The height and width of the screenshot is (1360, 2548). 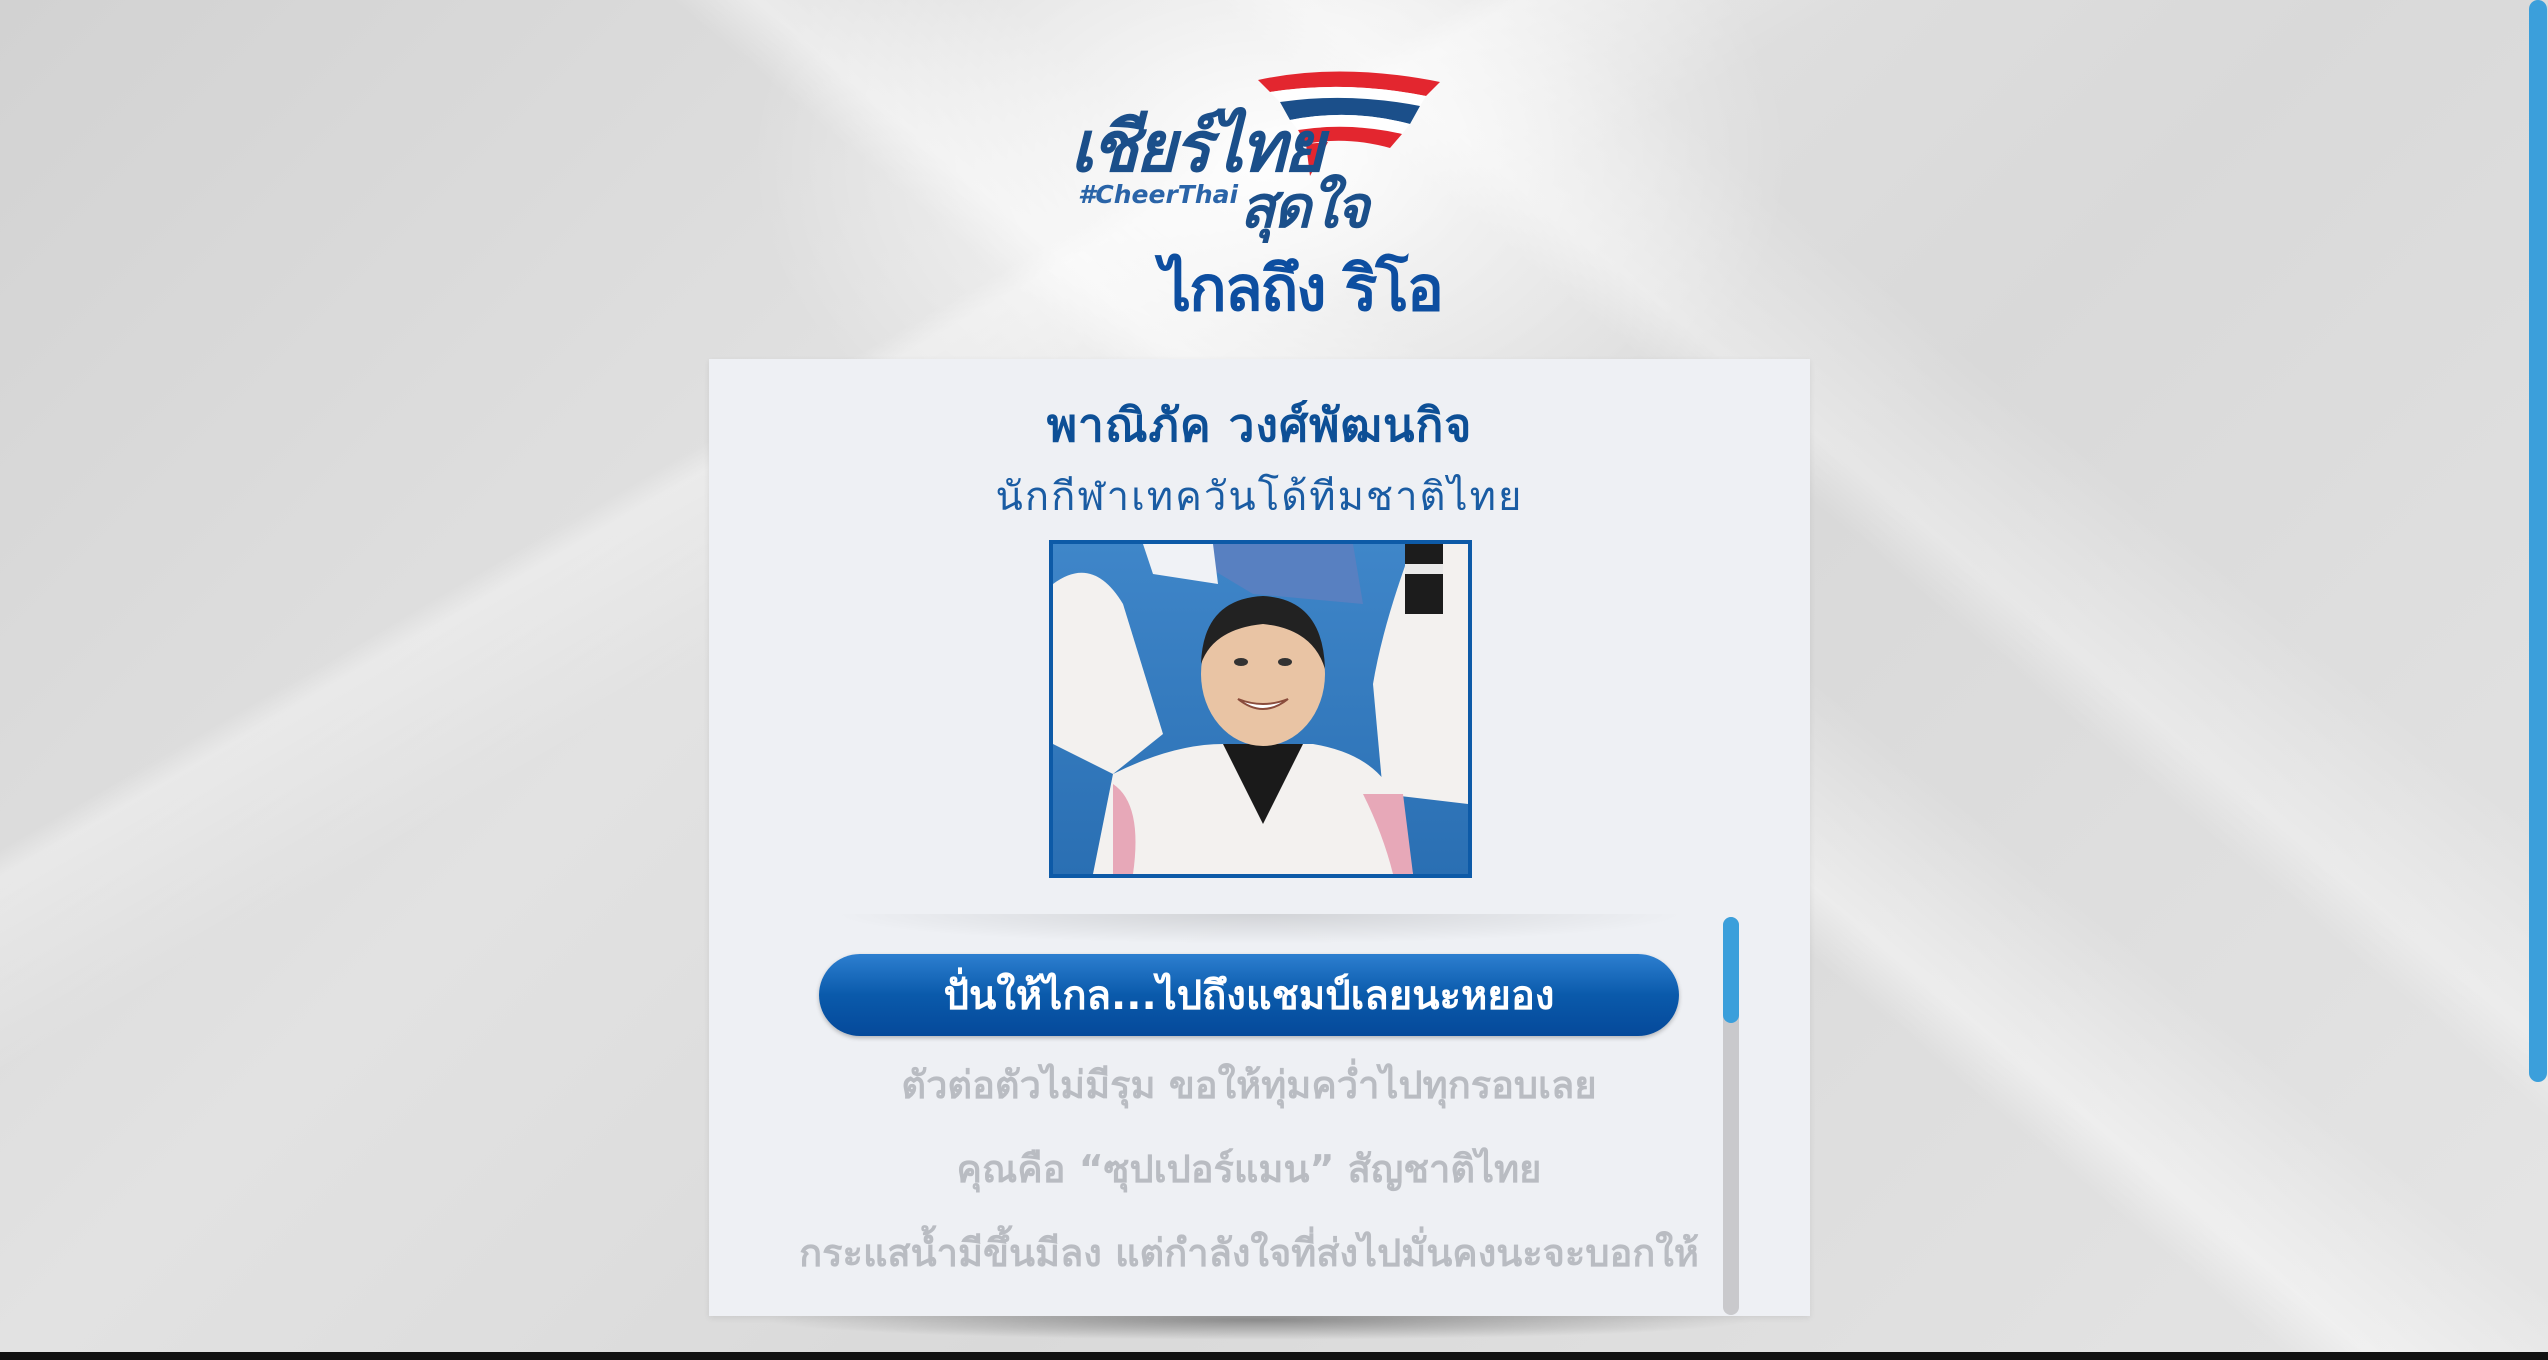 I want to click on athlete-name: พาณิภัค วงศ์พัฒนกิจ, so click(x=1259, y=425).